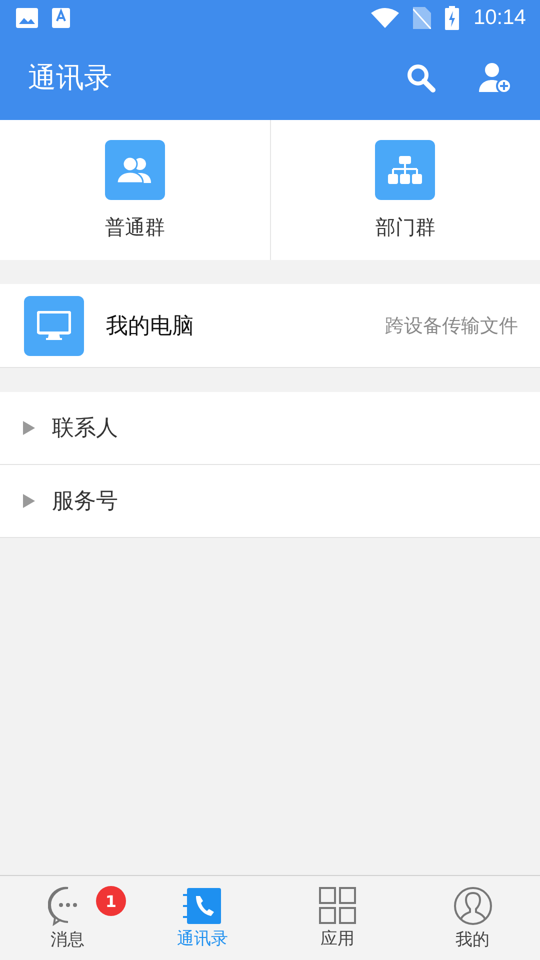 The image size is (540, 960). I want to click on search-button, so click(421, 78).